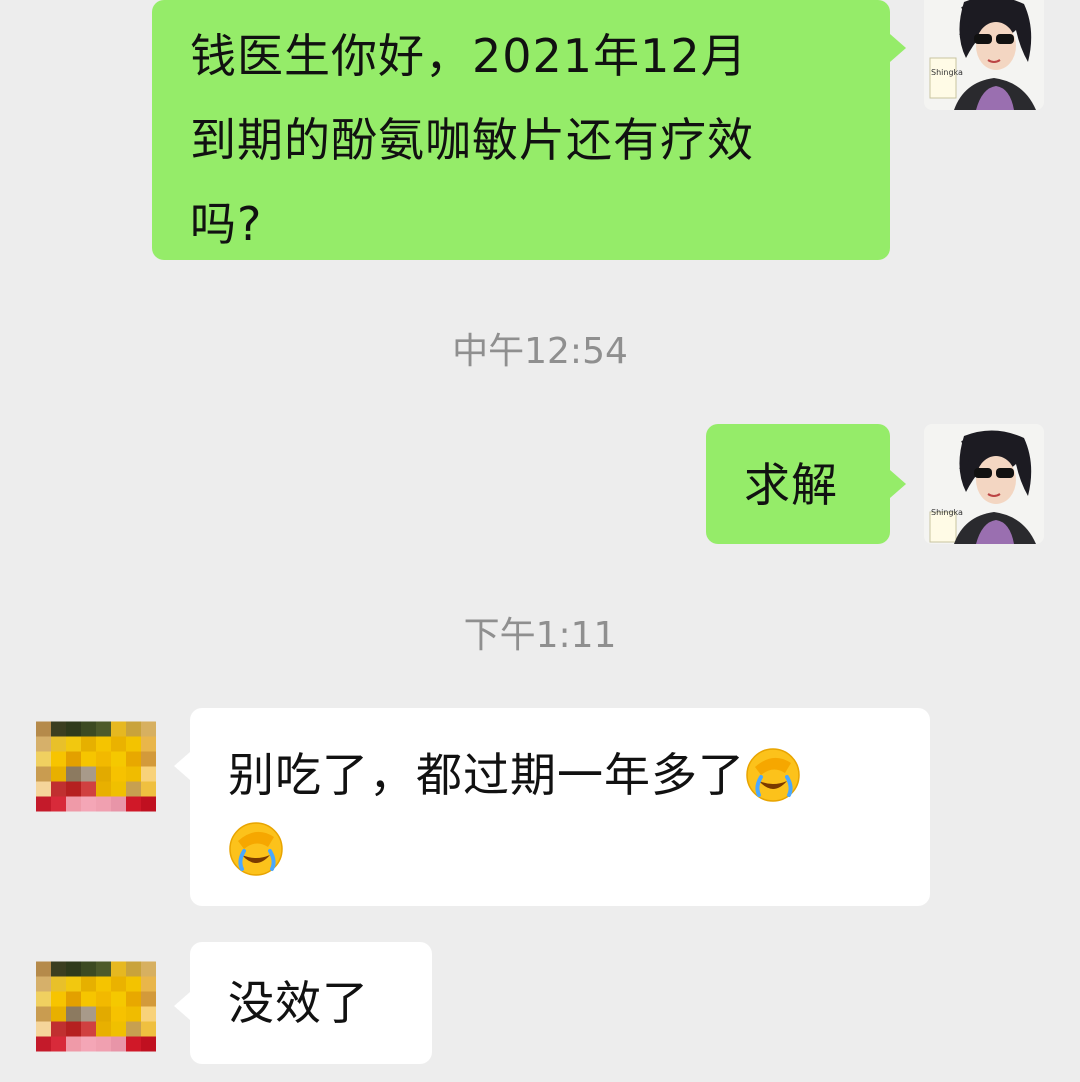 The height and width of the screenshot is (1082, 1080). I want to click on message-text-line: 到期的酚氨咖敏片还有疗效, so click(472, 140).